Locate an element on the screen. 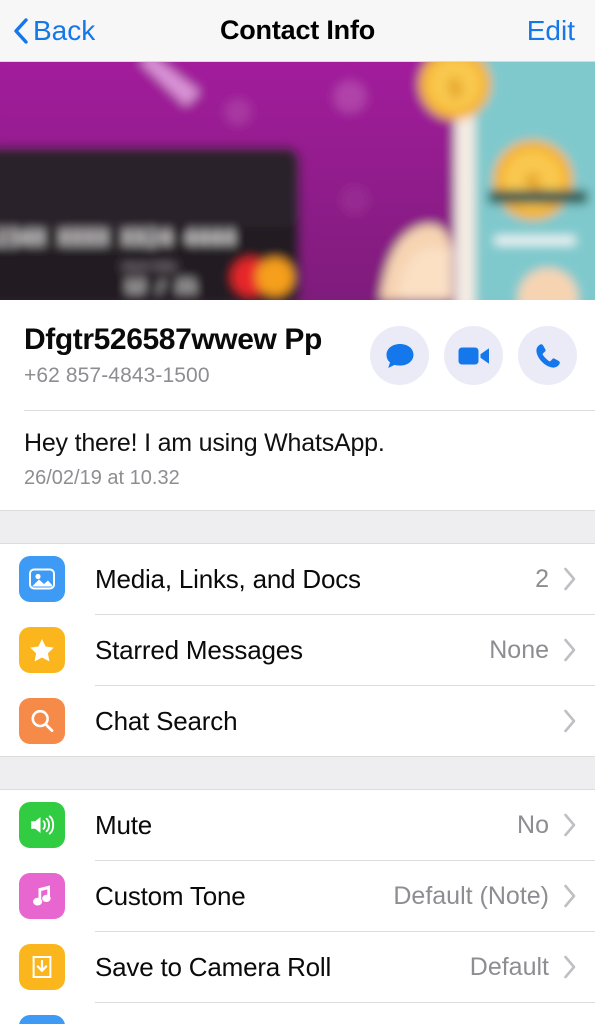 This screenshot has height=1024, width=595. status-text: Hey there! I am using WhatsApp. is located at coordinates (204, 443).